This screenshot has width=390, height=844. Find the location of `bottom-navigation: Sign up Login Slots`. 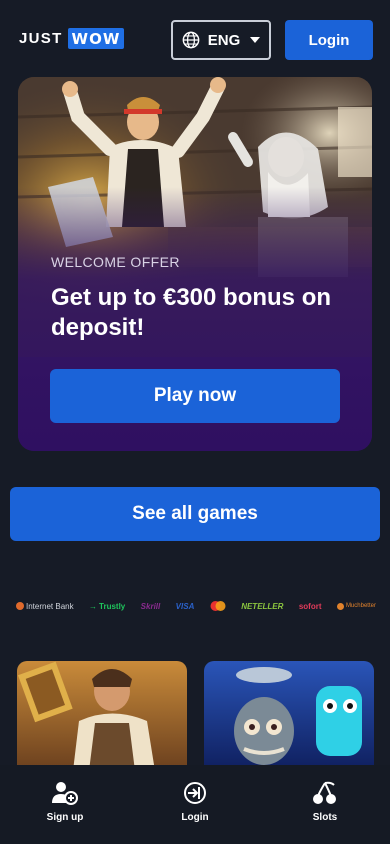

bottom-navigation: Sign up Login Slots is located at coordinates (195, 804).